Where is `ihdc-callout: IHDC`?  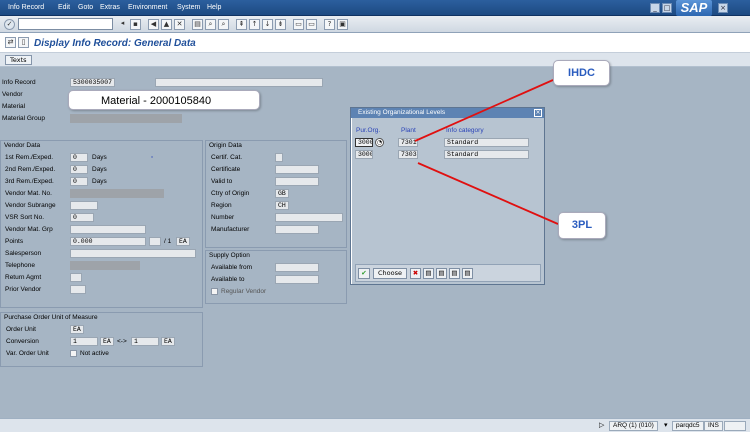 ihdc-callout: IHDC is located at coordinates (581, 73).